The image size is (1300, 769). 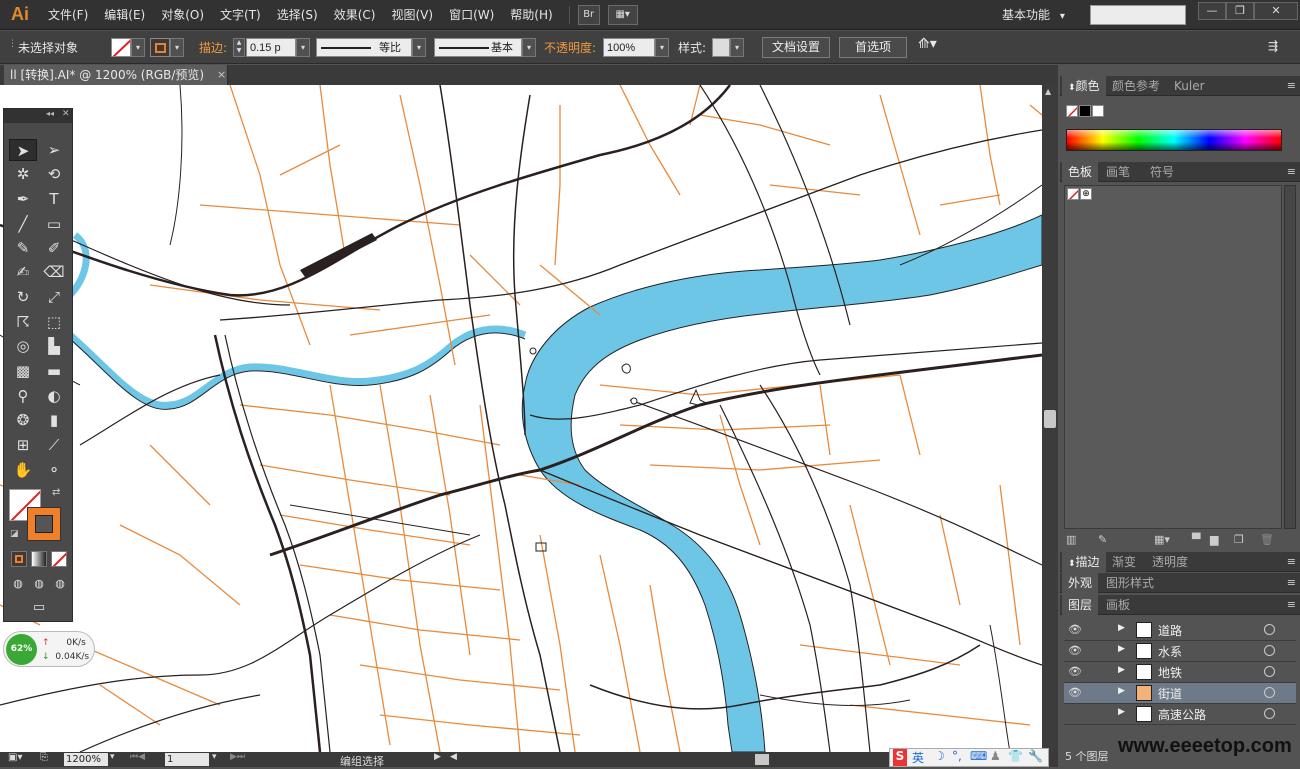 What do you see at coordinates (54, 346) in the screenshot?
I see `perspective-grid-tool-icon: ▙` at bounding box center [54, 346].